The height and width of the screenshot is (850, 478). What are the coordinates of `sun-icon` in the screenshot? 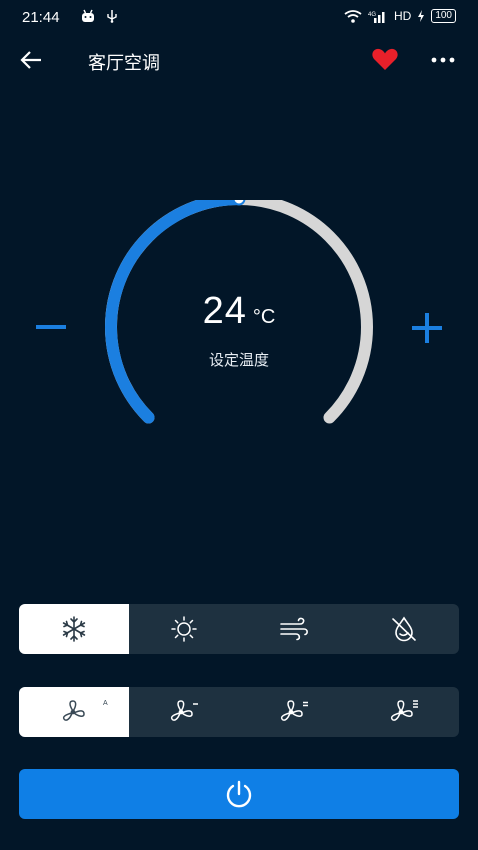 It's located at (184, 629).